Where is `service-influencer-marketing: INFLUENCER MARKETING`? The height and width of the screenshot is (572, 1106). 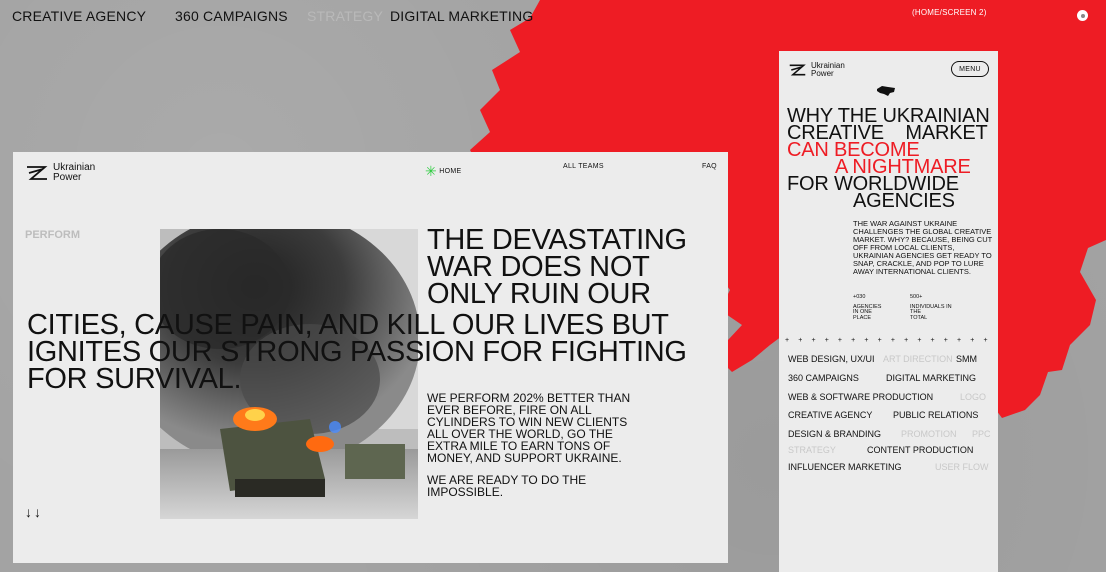
service-influencer-marketing: INFLUENCER MARKETING is located at coordinates (845, 467).